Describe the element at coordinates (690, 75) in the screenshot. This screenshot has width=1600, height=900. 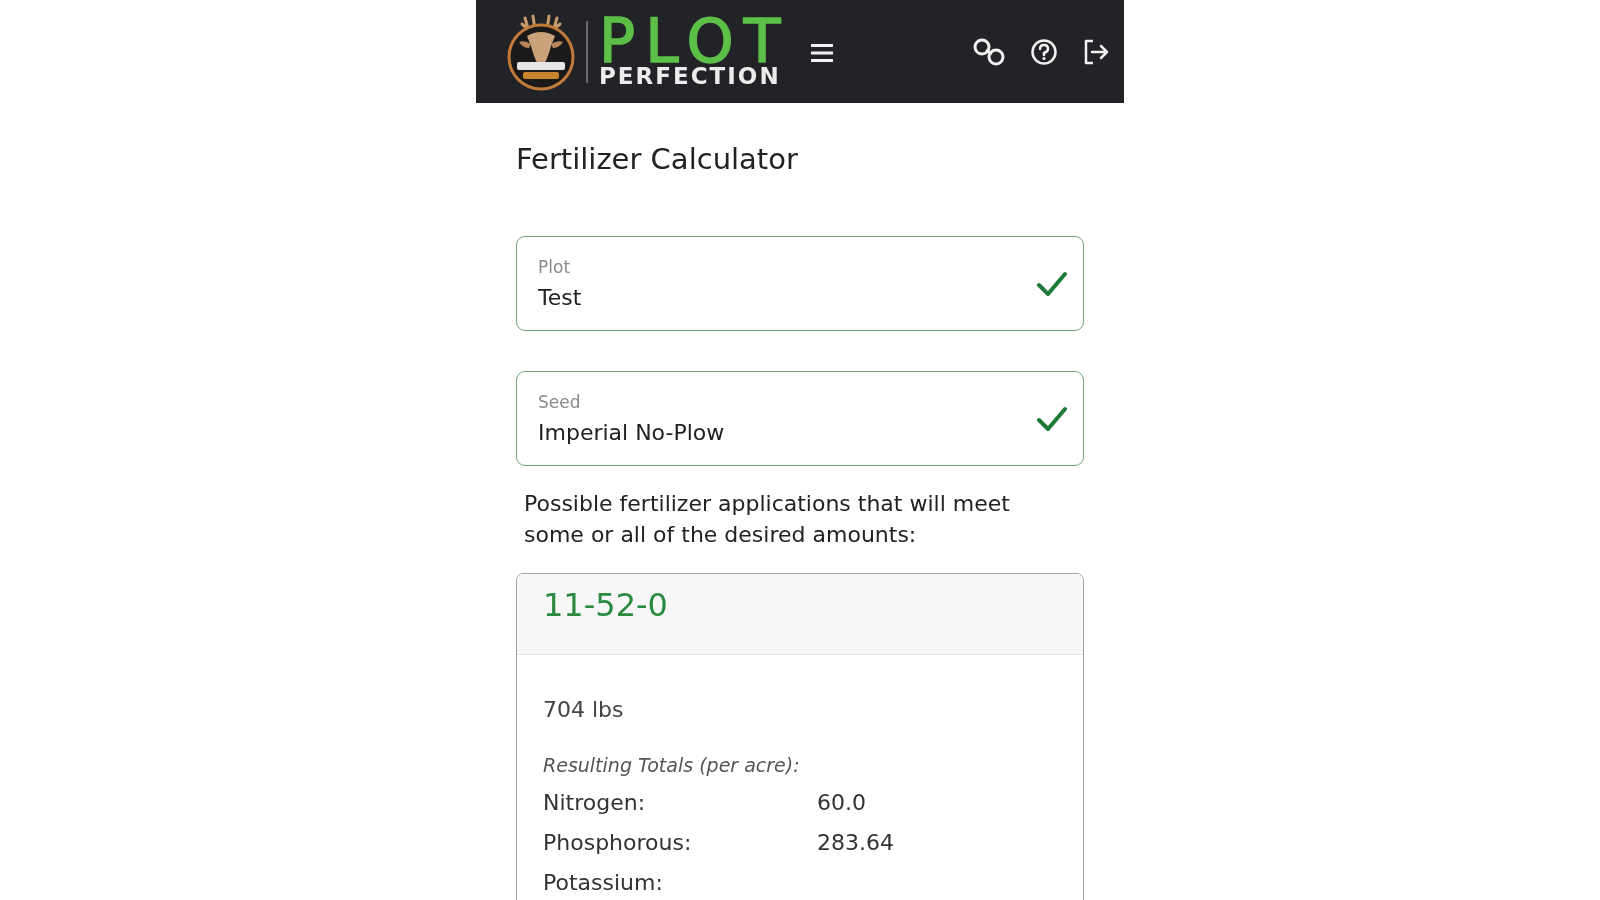
I see `logo-subtitle: PERFECTION` at that location.